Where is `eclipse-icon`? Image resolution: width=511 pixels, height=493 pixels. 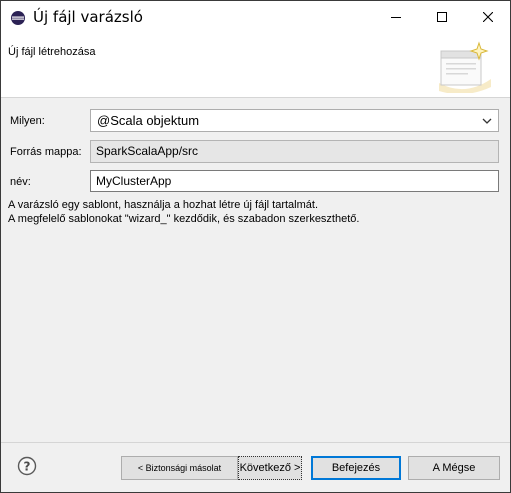 eclipse-icon is located at coordinates (18, 18).